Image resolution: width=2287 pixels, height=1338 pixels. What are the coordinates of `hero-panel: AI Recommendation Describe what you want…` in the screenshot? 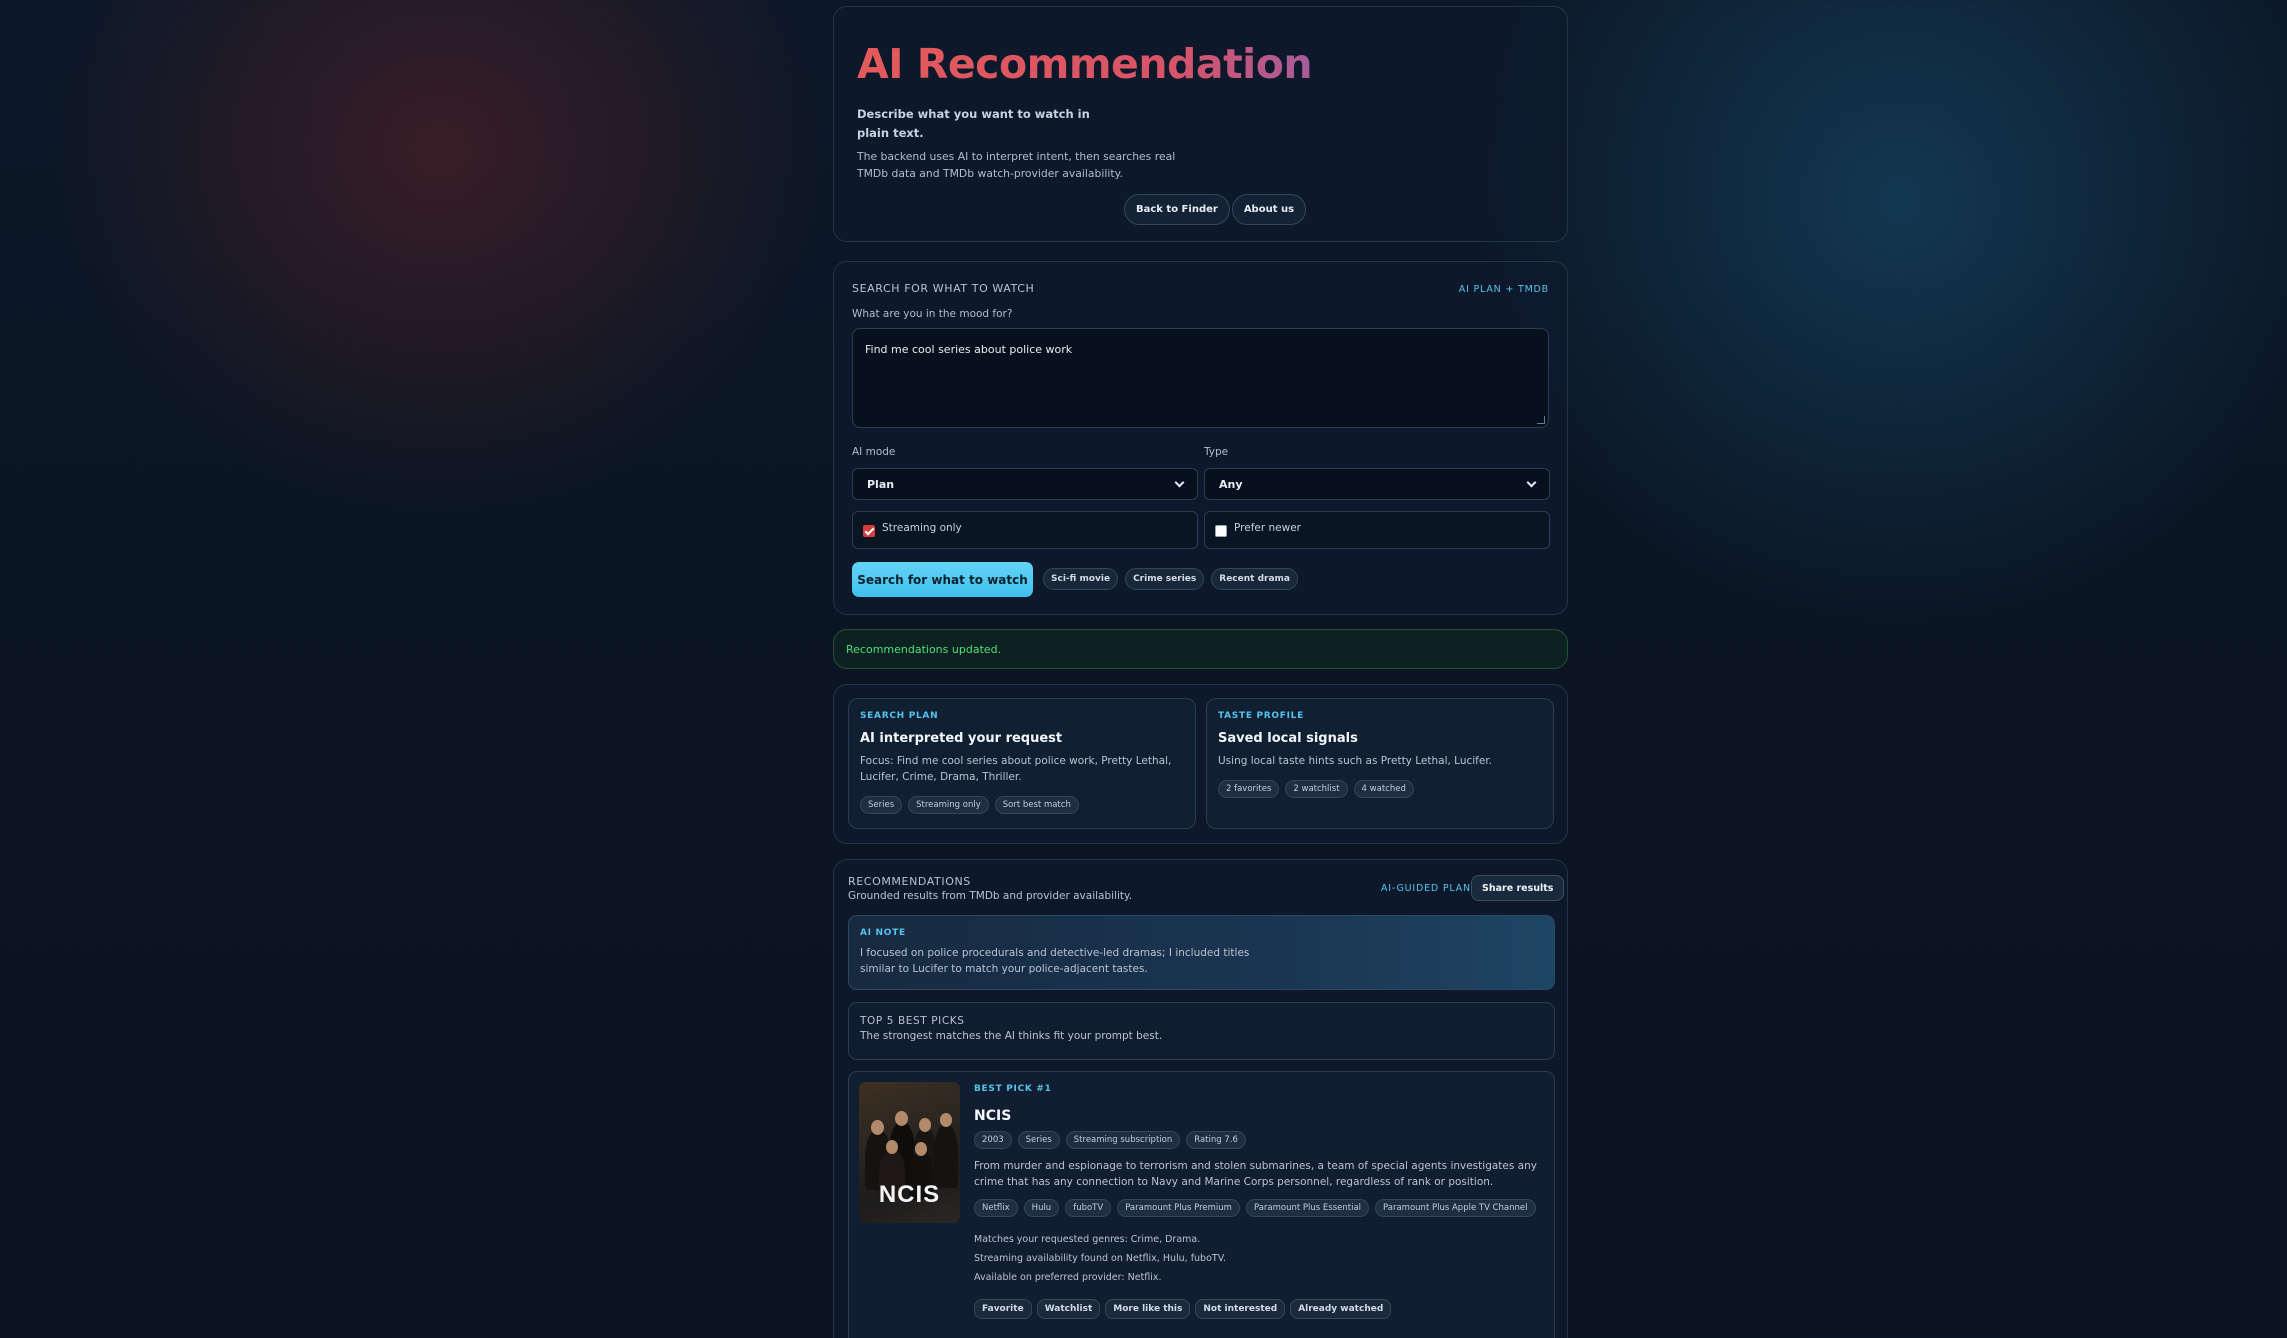 It's located at (1200, 124).